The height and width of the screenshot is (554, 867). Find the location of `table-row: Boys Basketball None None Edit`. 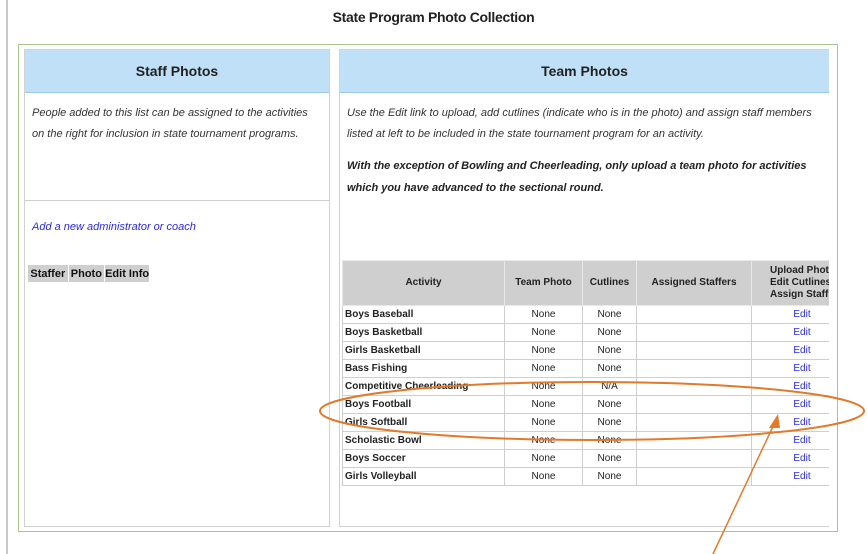

table-row: Boys Basketball None None Edit is located at coordinates (585, 332).